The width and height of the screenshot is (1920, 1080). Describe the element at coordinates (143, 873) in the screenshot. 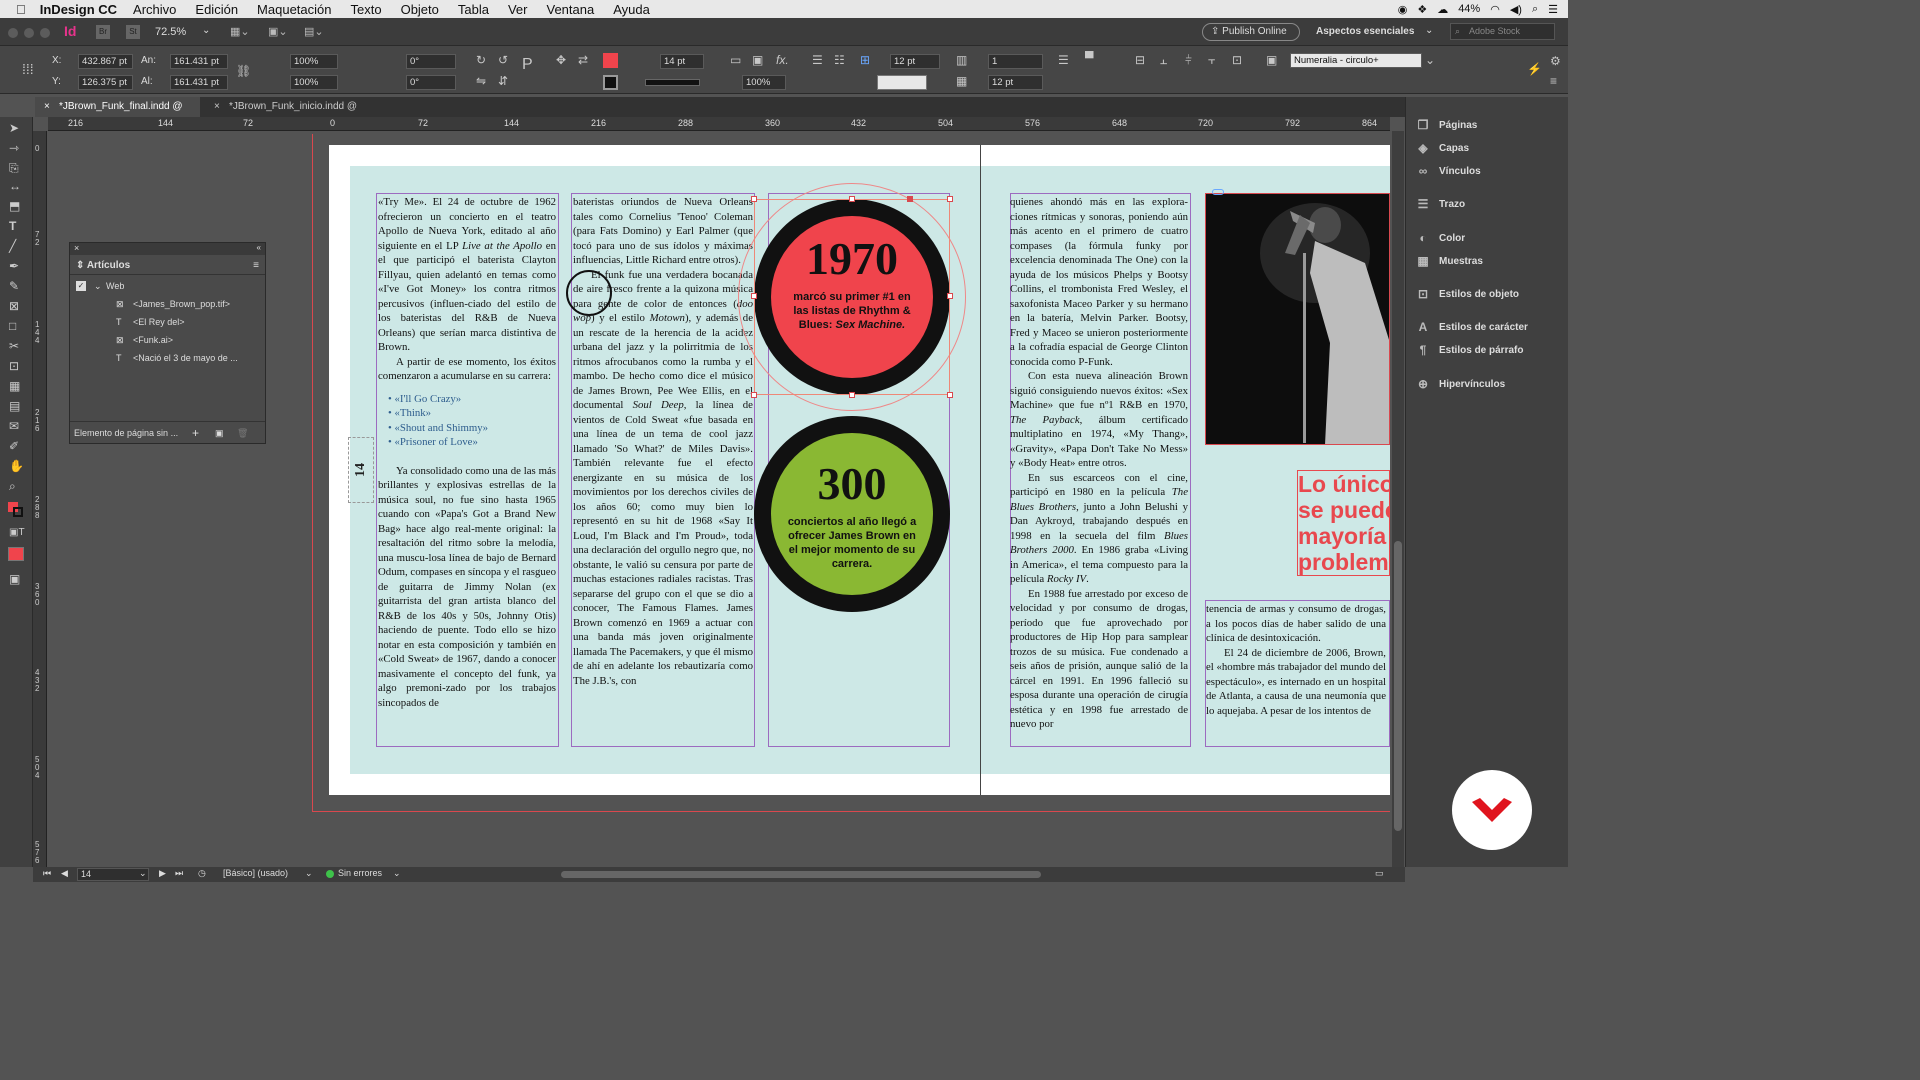

I see `page-dropdown-icon: ⌄` at that location.